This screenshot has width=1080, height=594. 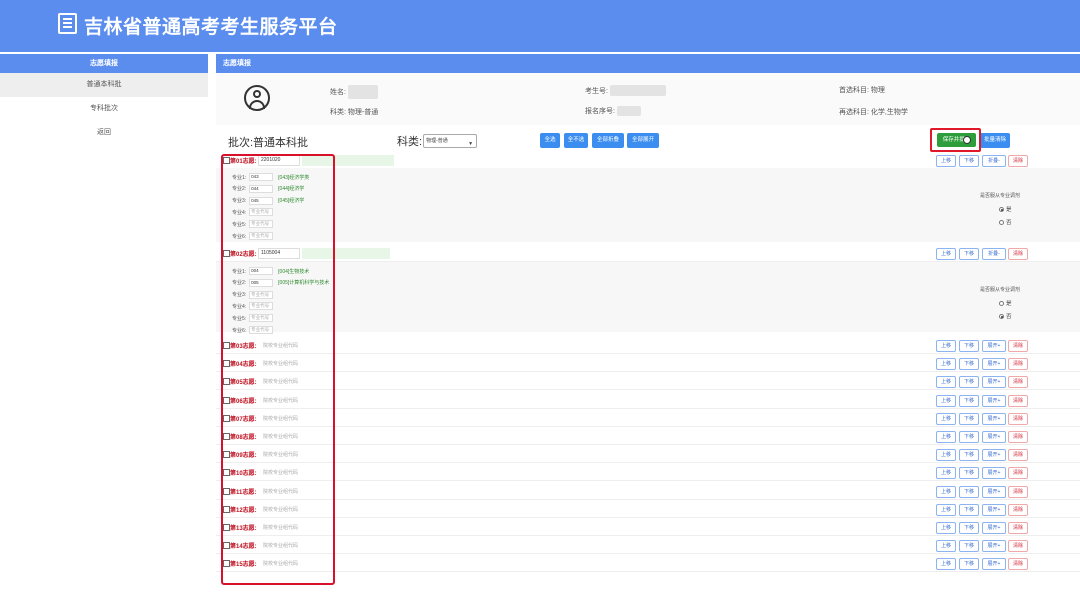 What do you see at coordinates (873, 112) in the screenshot?
I see `second-choice-field: 再选科目: 化学,生物学` at bounding box center [873, 112].